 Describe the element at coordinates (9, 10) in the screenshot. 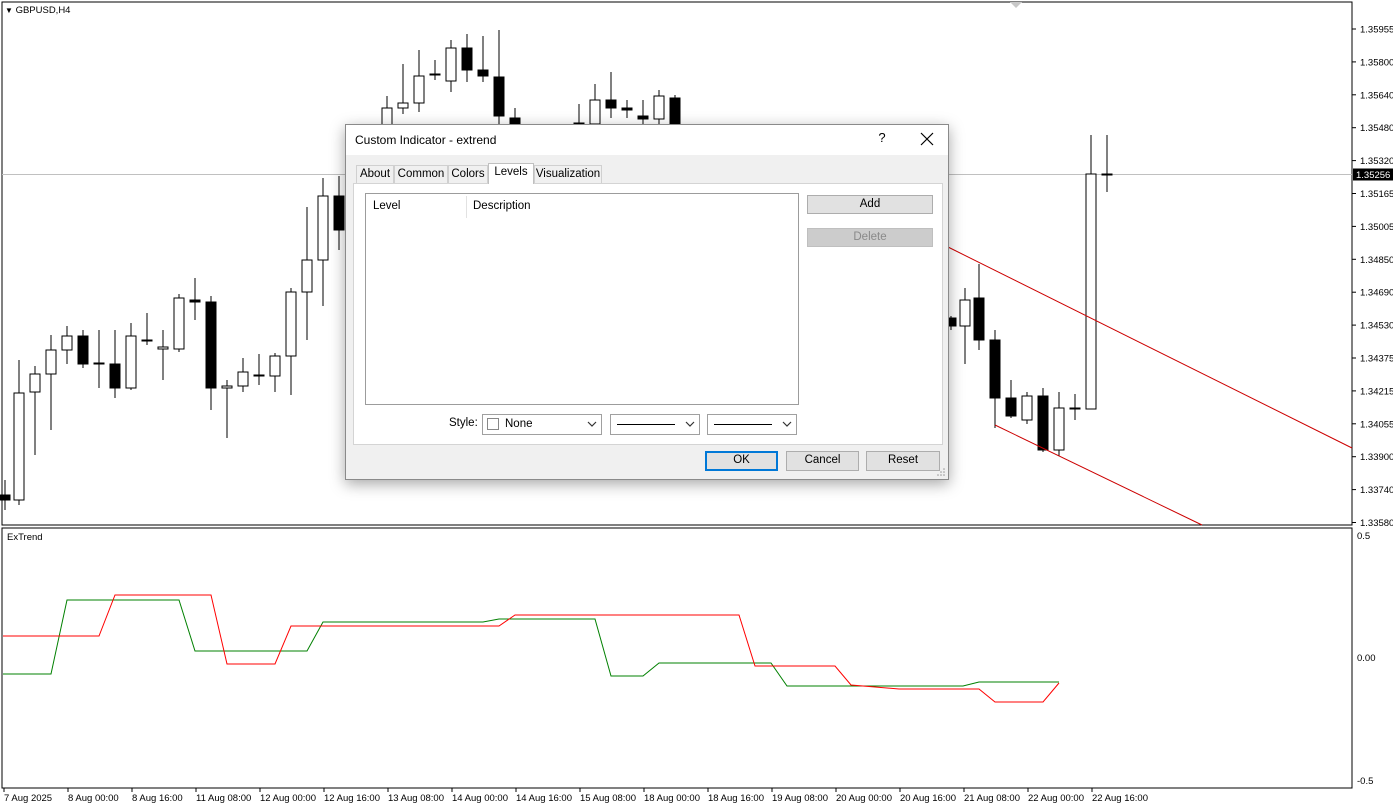

I see `dropdown-triangle-icon: ▼` at that location.